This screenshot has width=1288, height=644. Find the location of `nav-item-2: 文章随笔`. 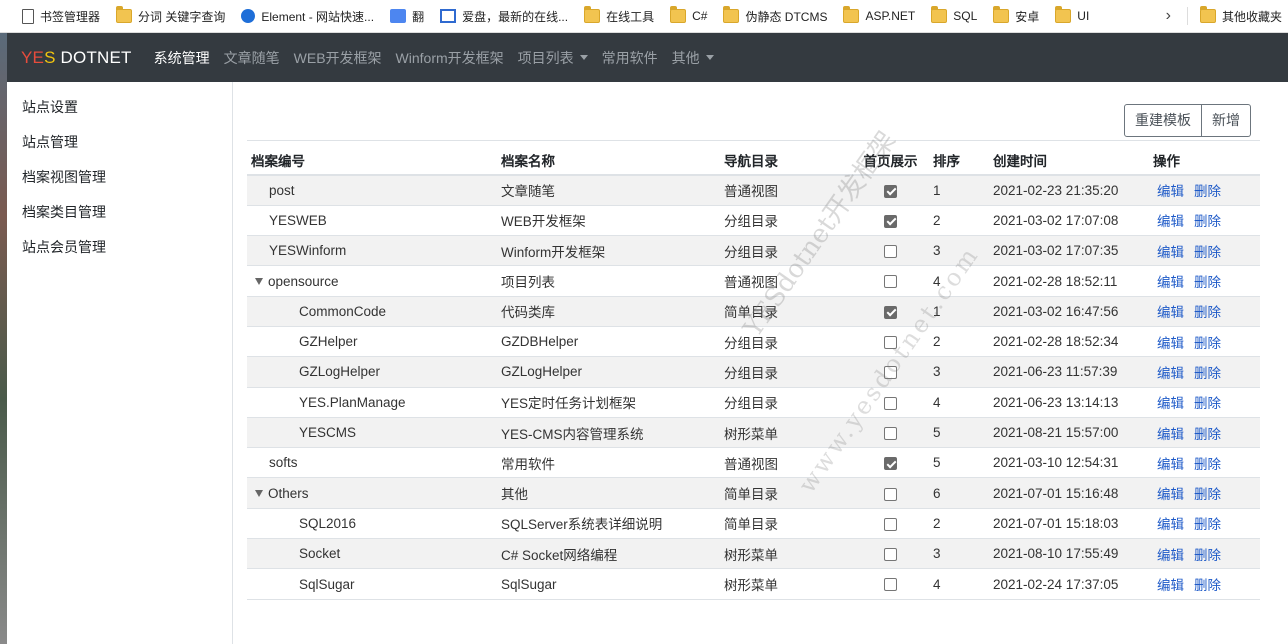

nav-item-2: 文章随笔 is located at coordinates (252, 58).